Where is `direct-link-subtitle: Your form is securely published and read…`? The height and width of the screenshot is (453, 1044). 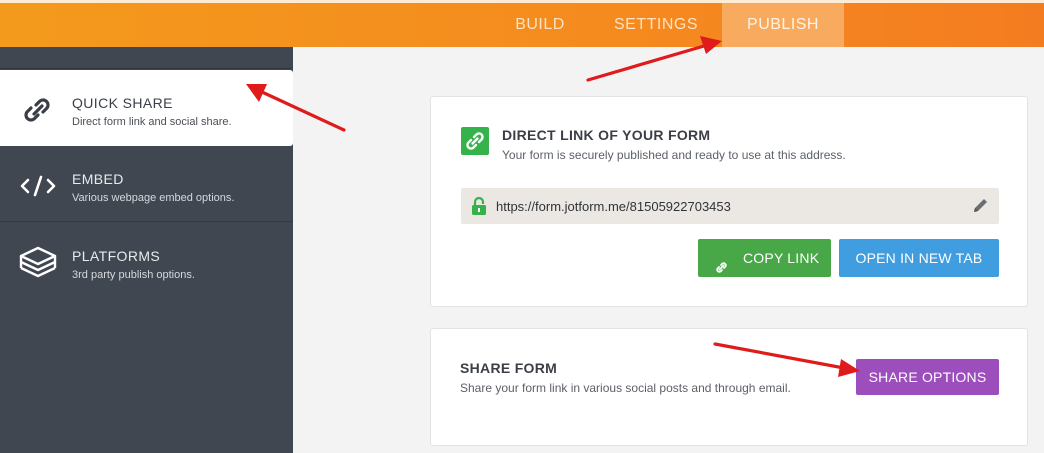 direct-link-subtitle: Your form is securely published and read… is located at coordinates (674, 155).